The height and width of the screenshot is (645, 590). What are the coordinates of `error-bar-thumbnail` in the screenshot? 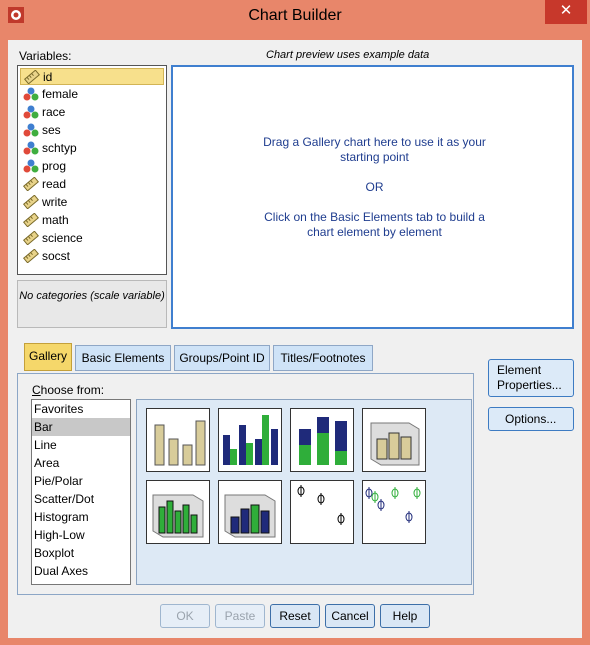 It's located at (322, 512).